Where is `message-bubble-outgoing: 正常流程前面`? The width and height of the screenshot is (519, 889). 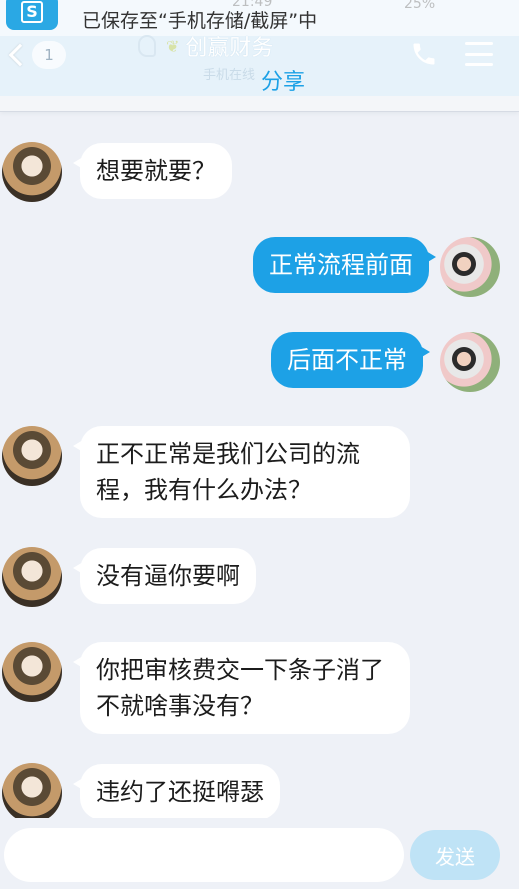
message-bubble-outgoing: 正常流程前面 is located at coordinates (344, 265).